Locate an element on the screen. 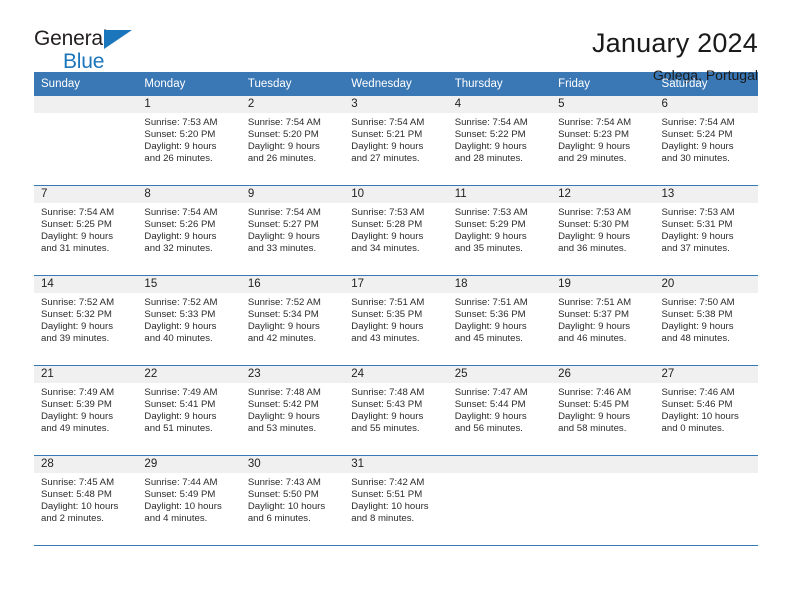  day-cell-inner is located at coordinates (86, 140).